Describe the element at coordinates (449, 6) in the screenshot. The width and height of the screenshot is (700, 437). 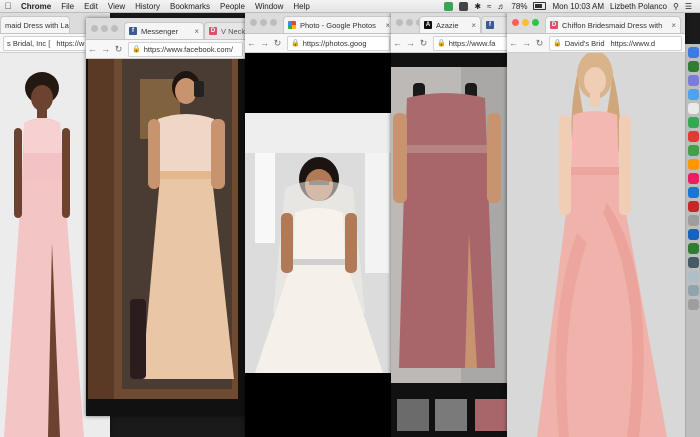
I see `evernote-tray-icon` at that location.